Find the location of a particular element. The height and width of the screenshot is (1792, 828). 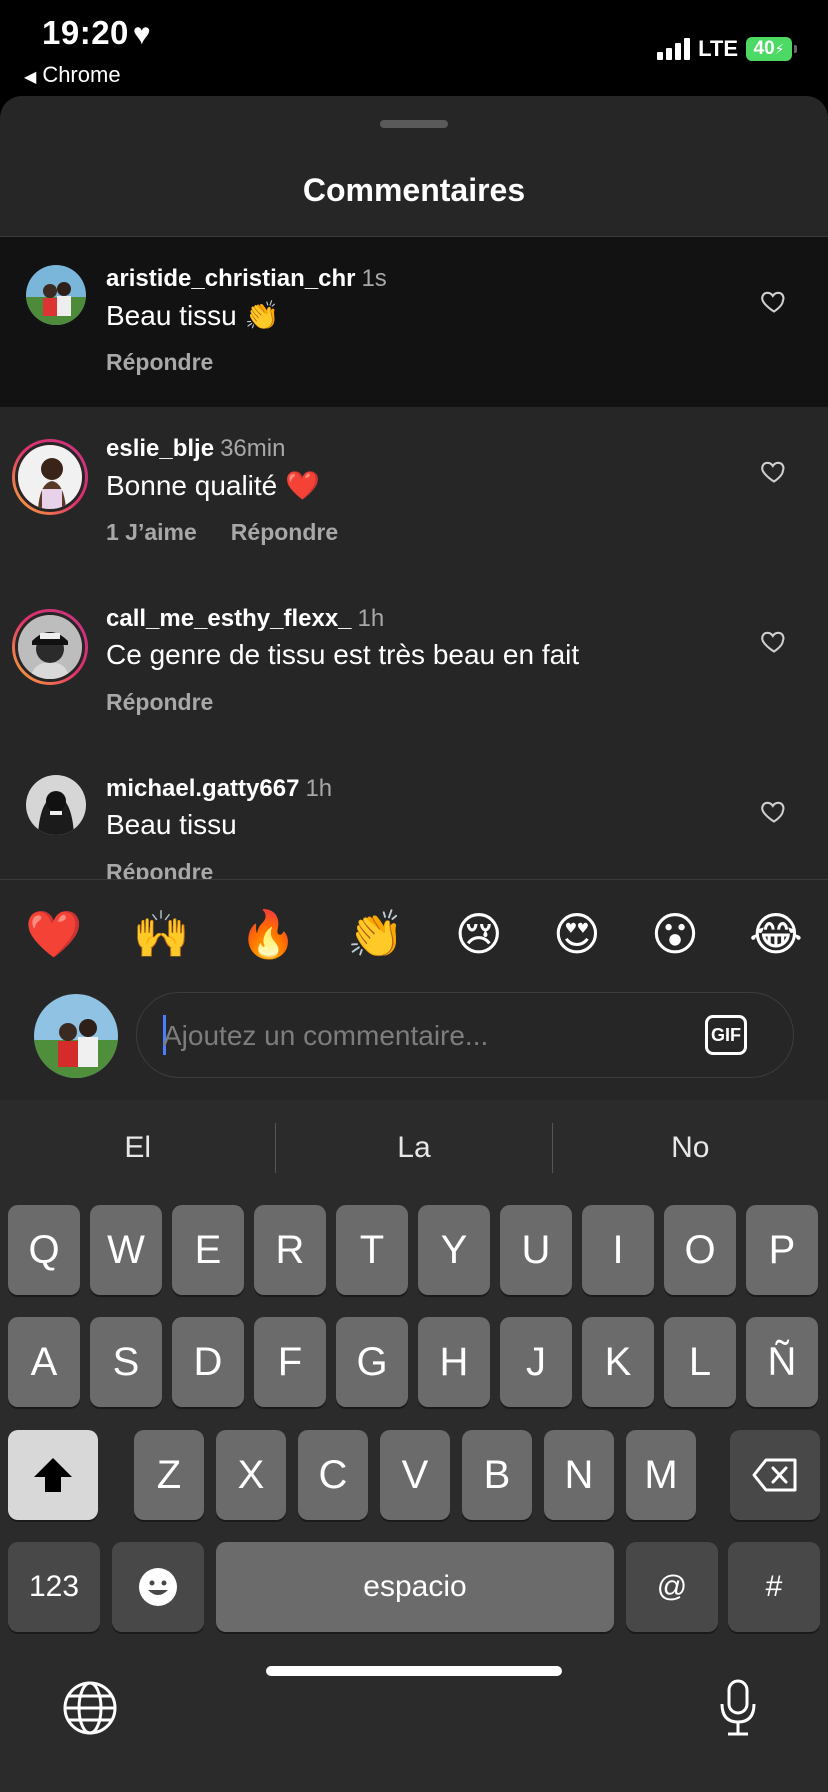

key-h: H is located at coordinates (454, 1362).